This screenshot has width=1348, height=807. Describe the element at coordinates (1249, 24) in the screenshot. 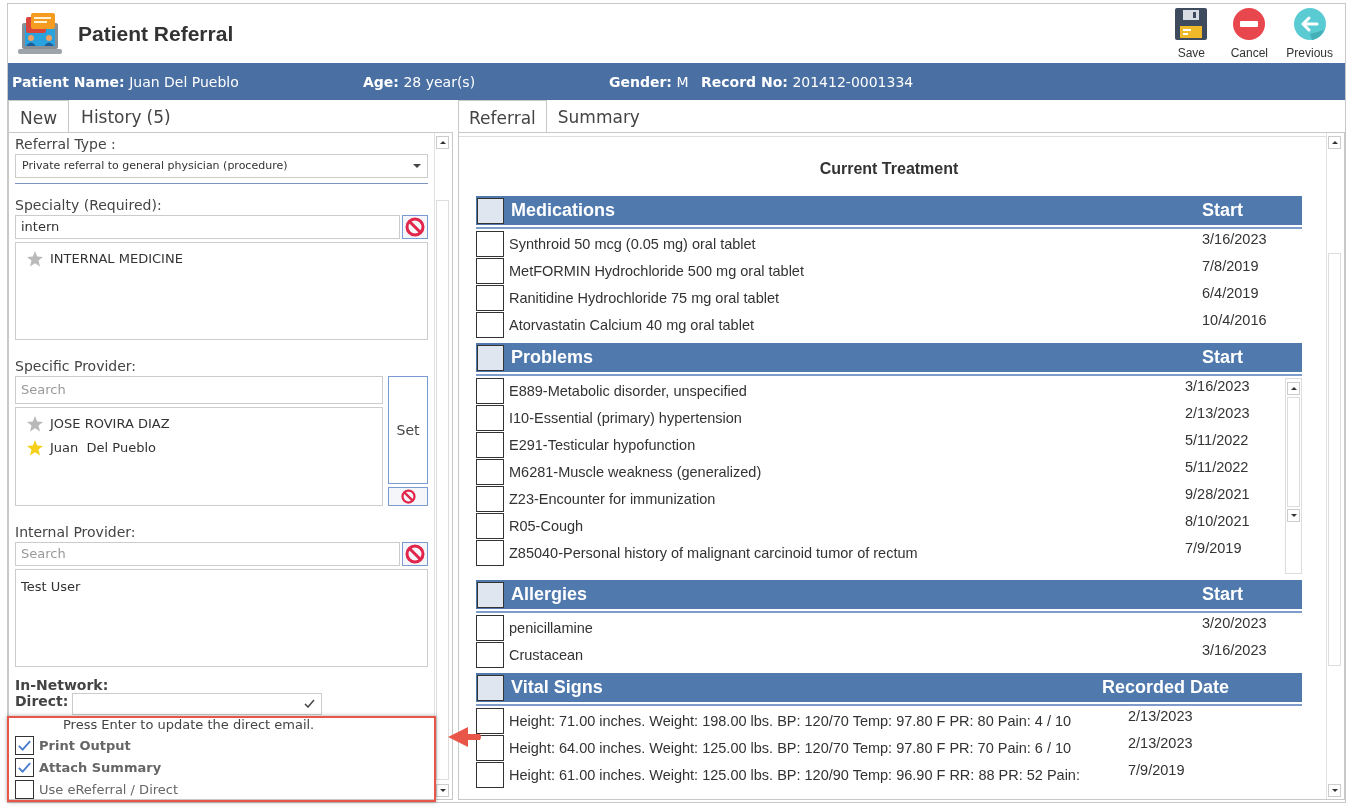

I see `no-entry-icon` at that location.